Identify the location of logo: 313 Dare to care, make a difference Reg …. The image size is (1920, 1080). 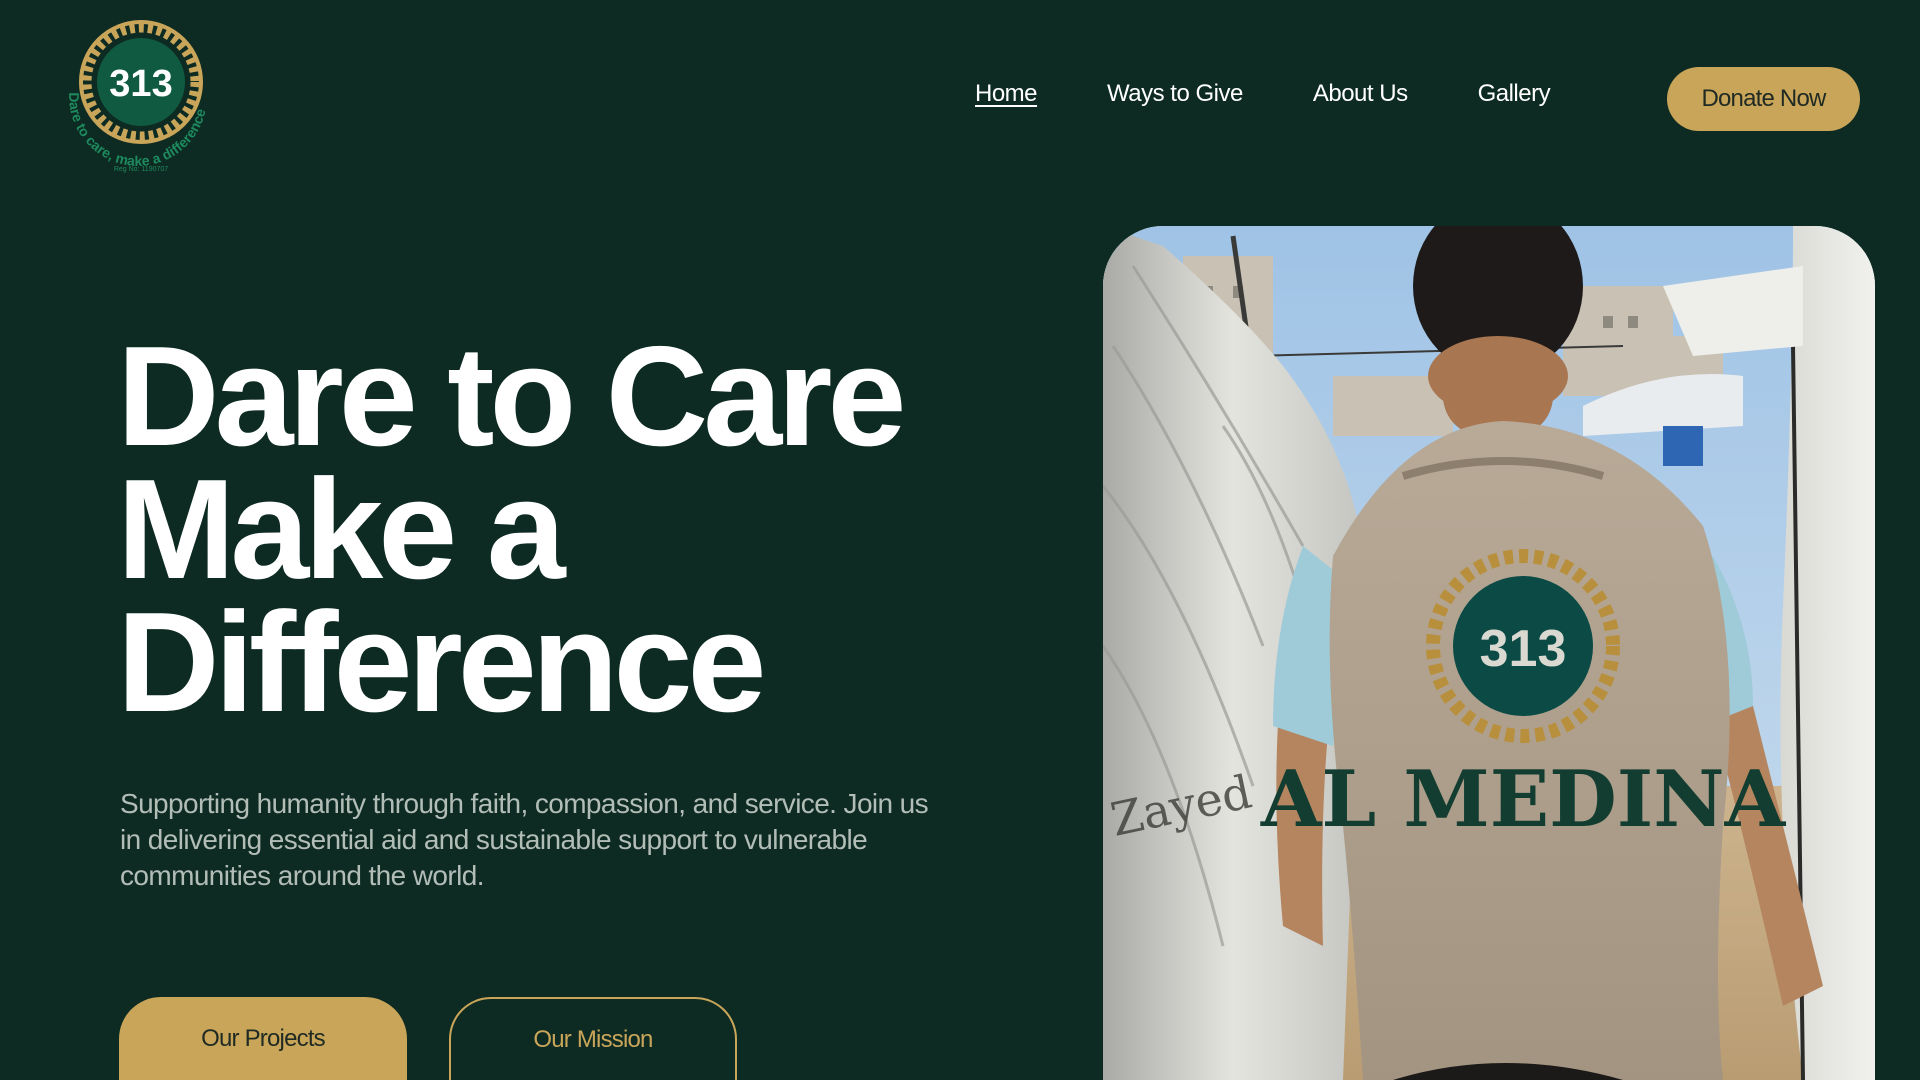
(141, 97).